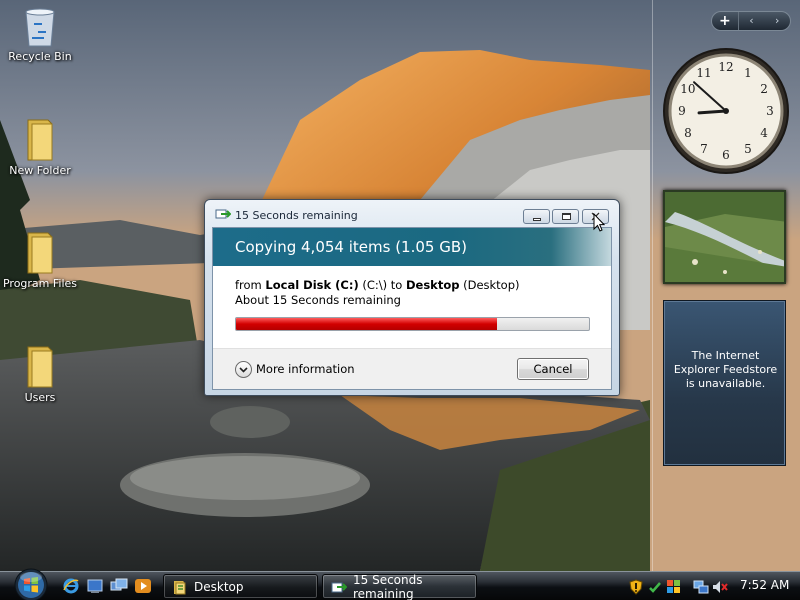 The image size is (800, 600). I want to click on destination-path: (Desktop), so click(489, 285).